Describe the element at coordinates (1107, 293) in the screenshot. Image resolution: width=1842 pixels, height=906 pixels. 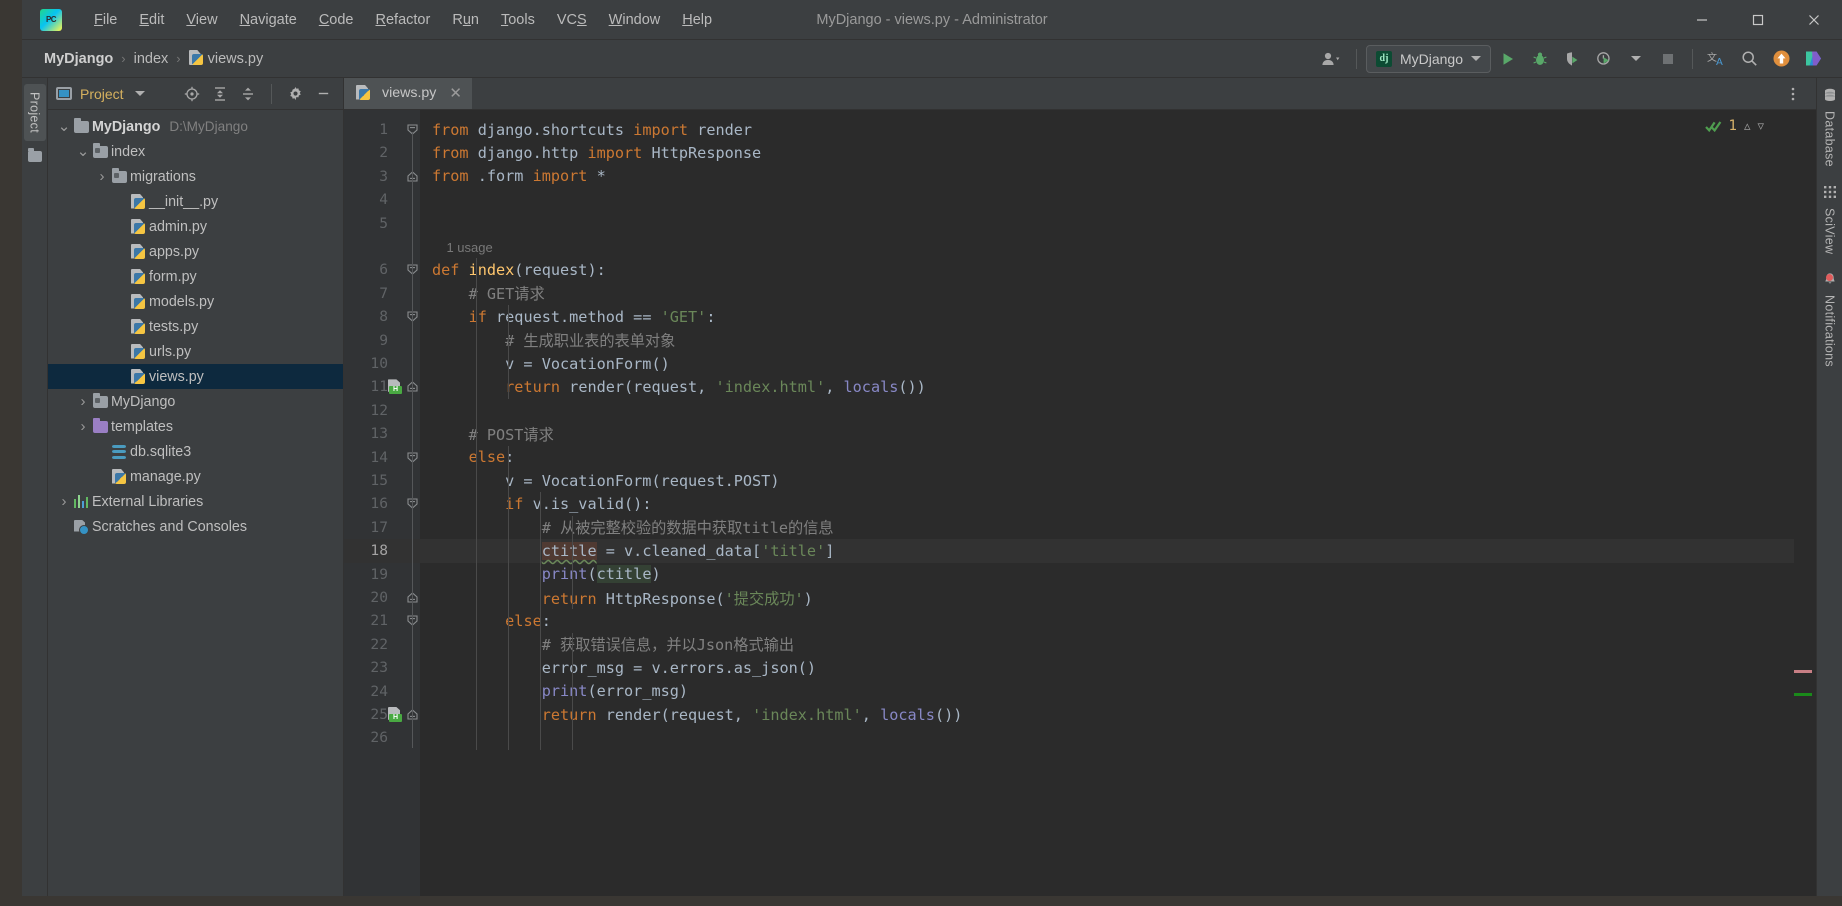
I see `code-line: # GET请求` at that location.